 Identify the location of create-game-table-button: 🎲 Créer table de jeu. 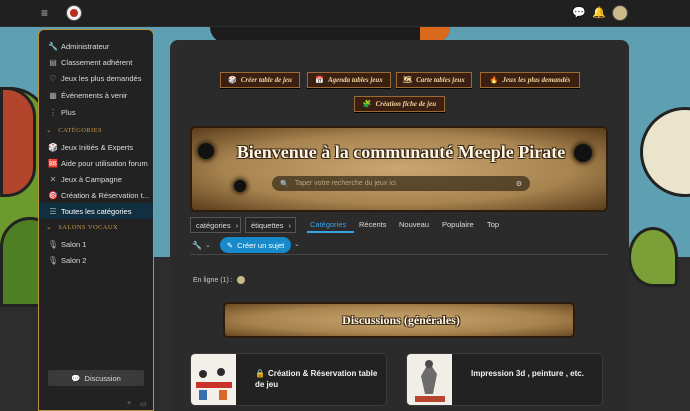
(260, 80).